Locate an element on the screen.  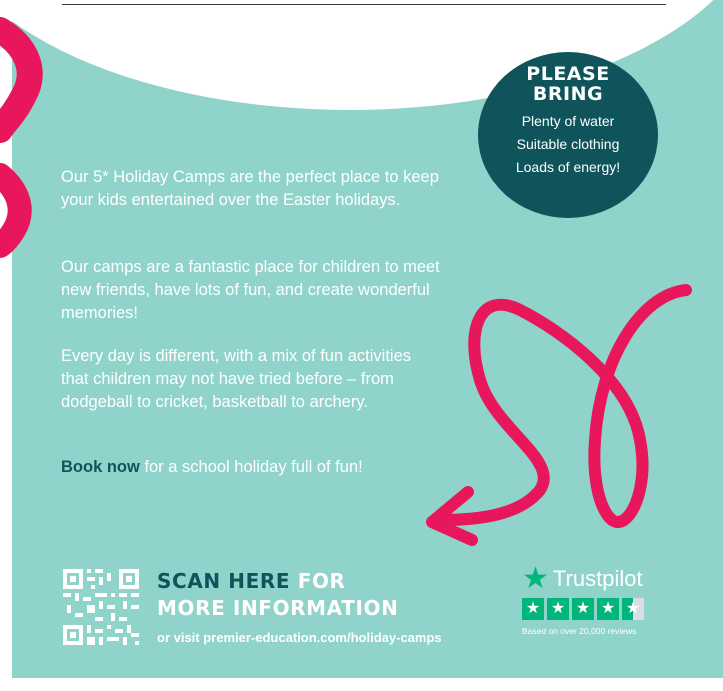
please-bring-title-line2: BRING is located at coordinates (568, 94).